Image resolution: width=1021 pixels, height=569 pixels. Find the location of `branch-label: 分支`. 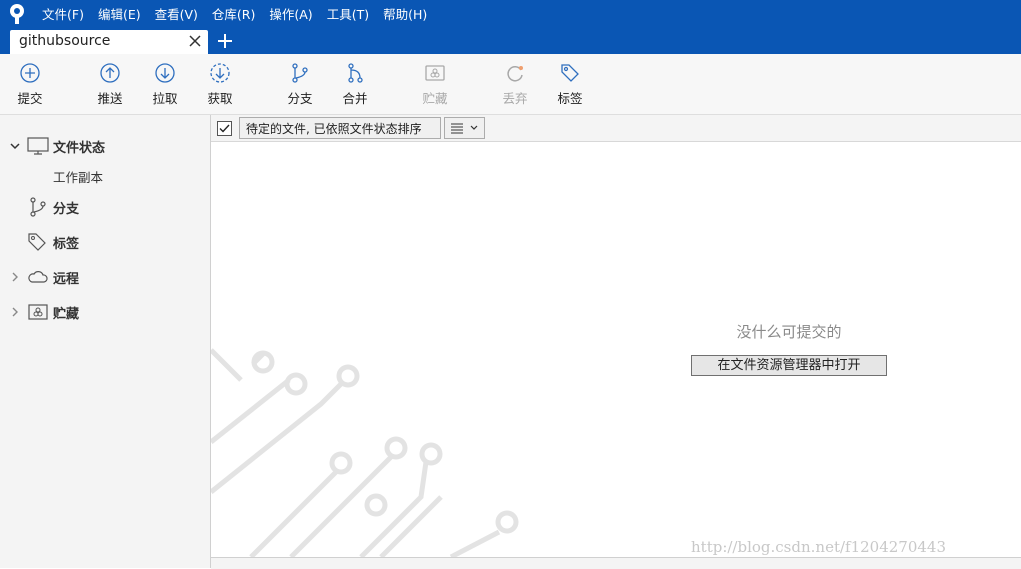

branch-label: 分支 is located at coordinates (300, 98).